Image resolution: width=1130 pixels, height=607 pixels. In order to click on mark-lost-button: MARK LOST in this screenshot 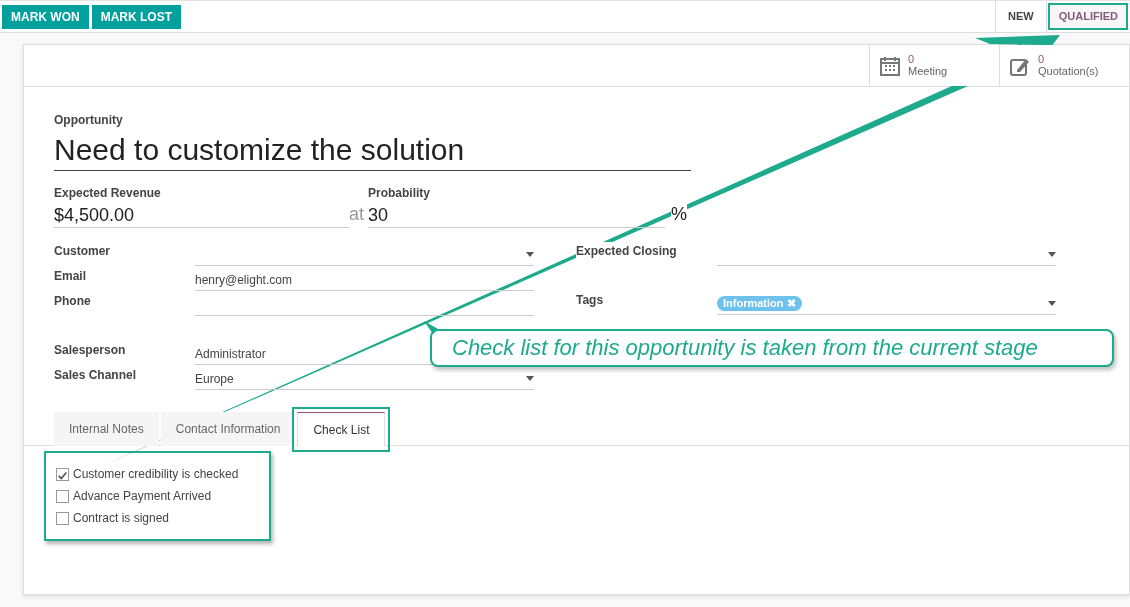, I will do `click(136, 16)`.